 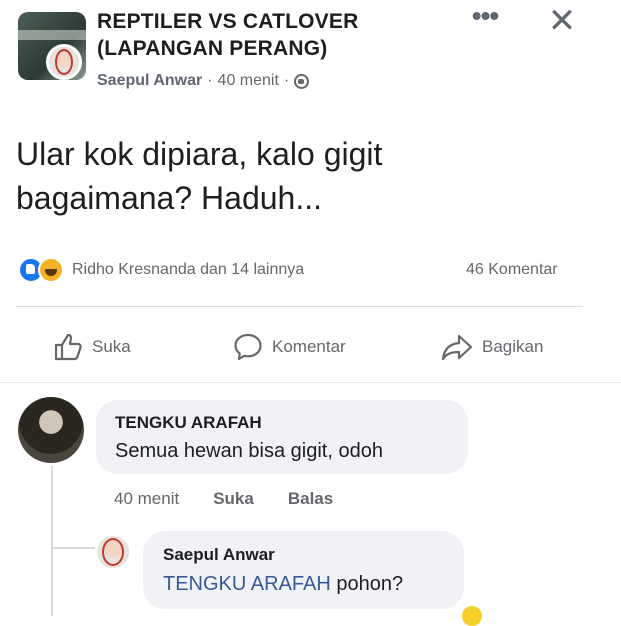 I want to click on close-icon: ✕, so click(x=562, y=21).